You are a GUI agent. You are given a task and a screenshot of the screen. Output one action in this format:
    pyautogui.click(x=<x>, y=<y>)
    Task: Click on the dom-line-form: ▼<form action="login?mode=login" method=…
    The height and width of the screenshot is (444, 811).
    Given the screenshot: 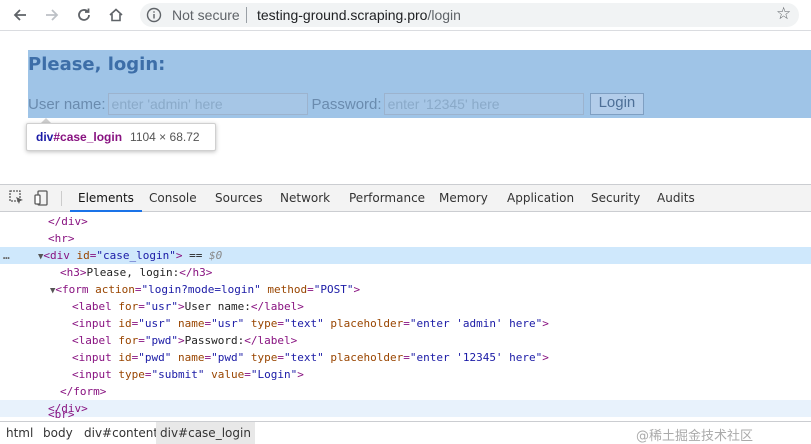 What is the action you would take?
    pyautogui.click(x=405, y=289)
    